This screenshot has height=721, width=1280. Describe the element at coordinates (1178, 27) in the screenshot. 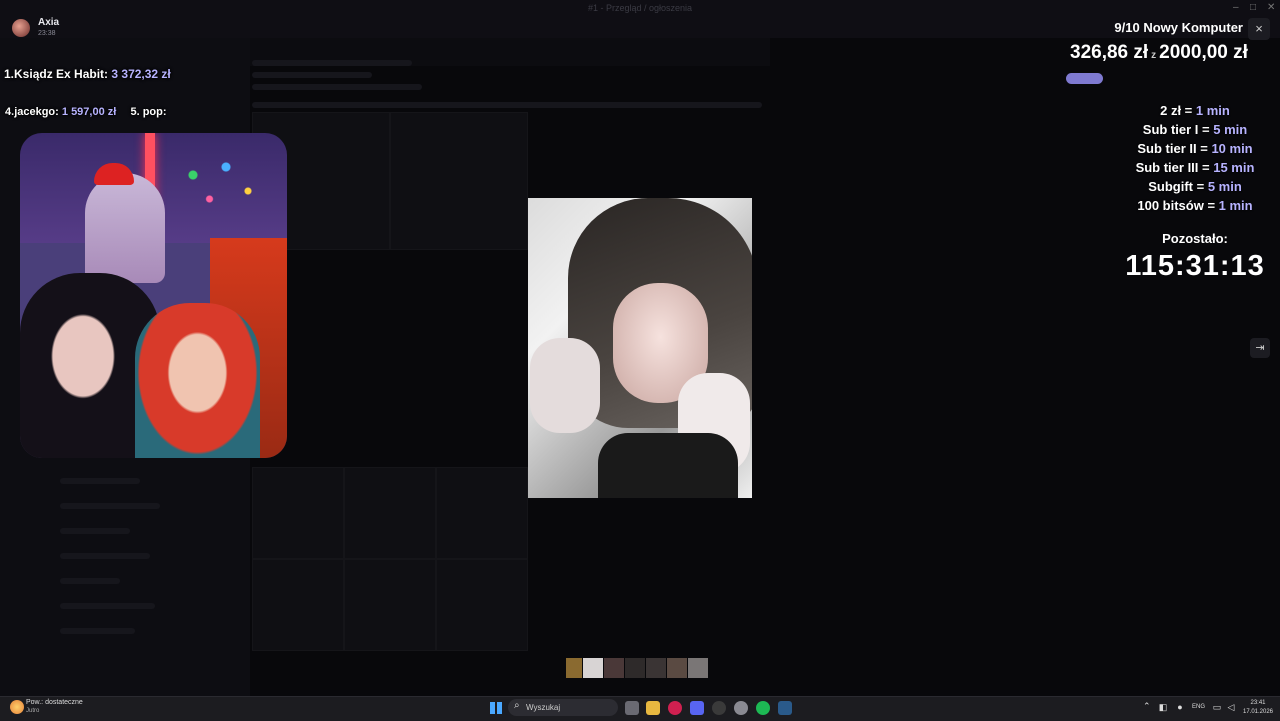

I see `goal-title: 9/10 Nowy Komputer` at that location.